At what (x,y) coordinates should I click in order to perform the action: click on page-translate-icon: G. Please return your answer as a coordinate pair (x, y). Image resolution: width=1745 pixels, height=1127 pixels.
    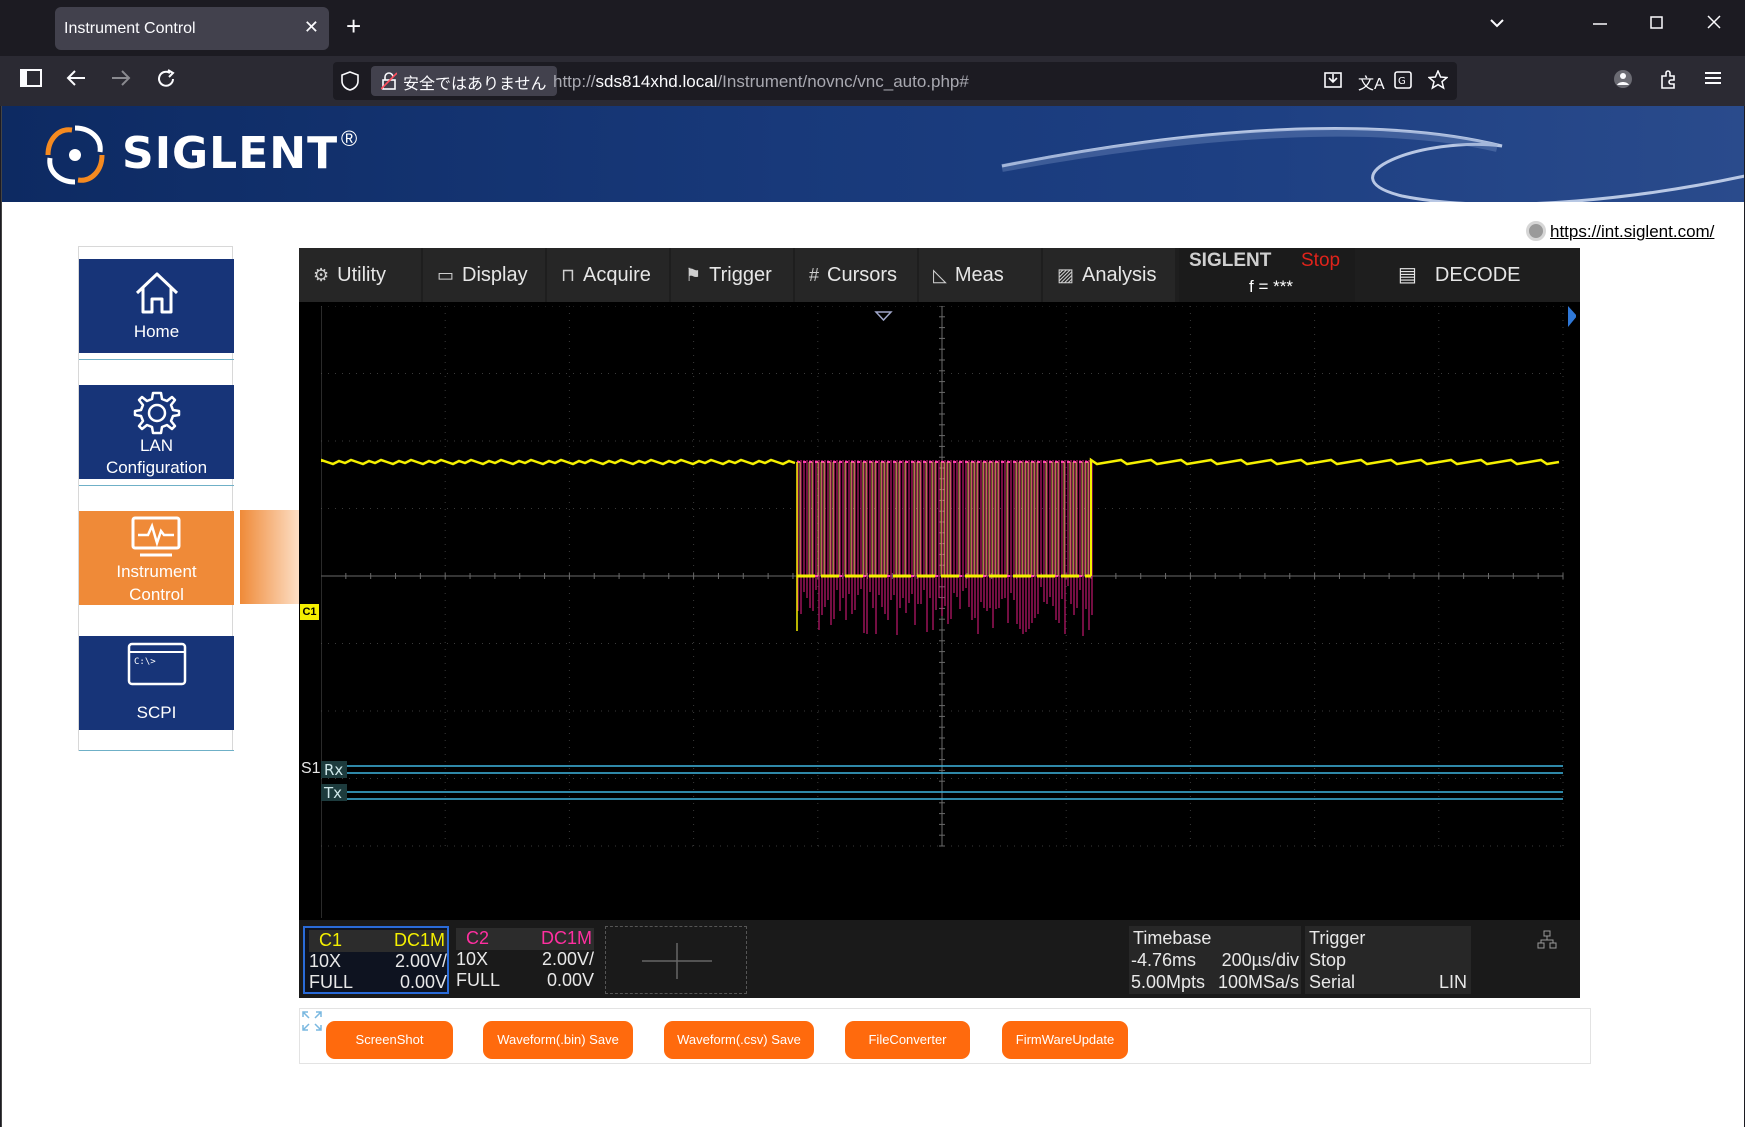
    Looking at the image, I should click on (1403, 82).